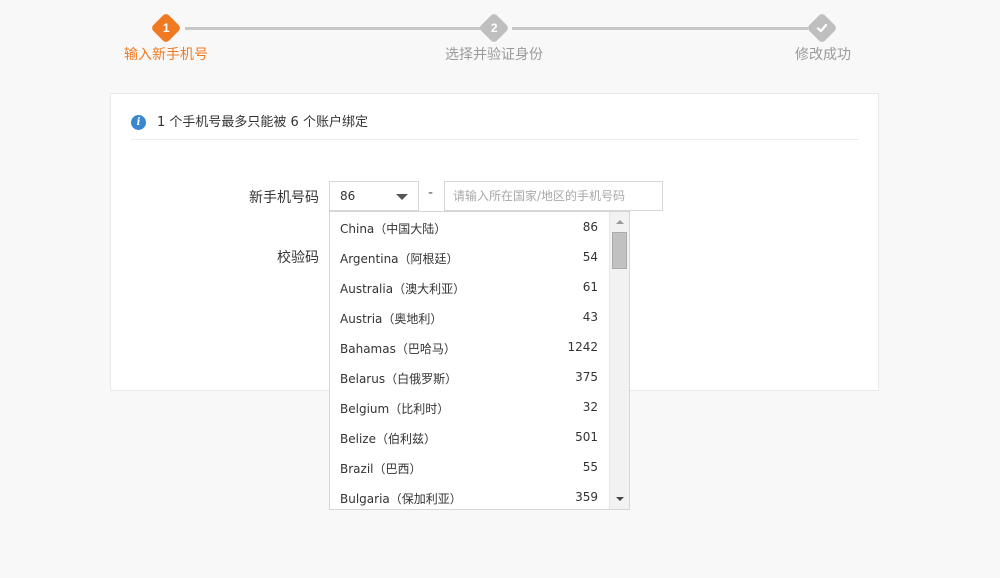  What do you see at coordinates (388, 439) in the screenshot?
I see `country-option-name: Belize（伯利兹）` at bounding box center [388, 439].